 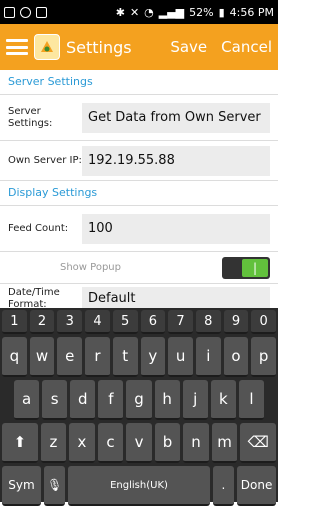 I want to click on key-6: 6, so click(x=153, y=322).